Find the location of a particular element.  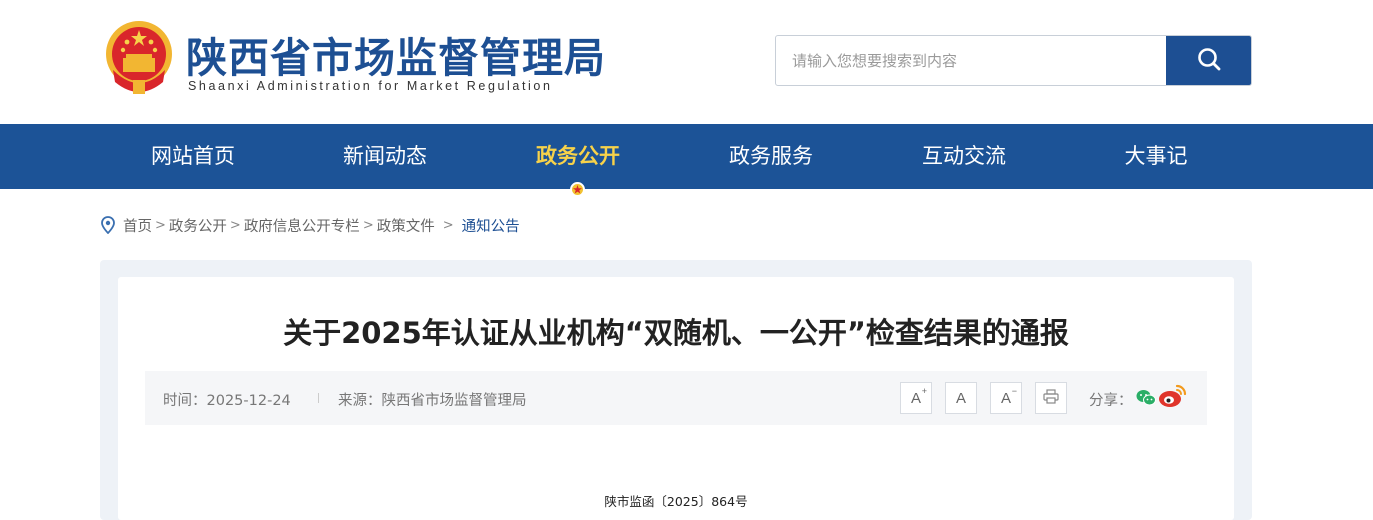

nav-item-government-affairs: 政务公开 is located at coordinates (578, 156).